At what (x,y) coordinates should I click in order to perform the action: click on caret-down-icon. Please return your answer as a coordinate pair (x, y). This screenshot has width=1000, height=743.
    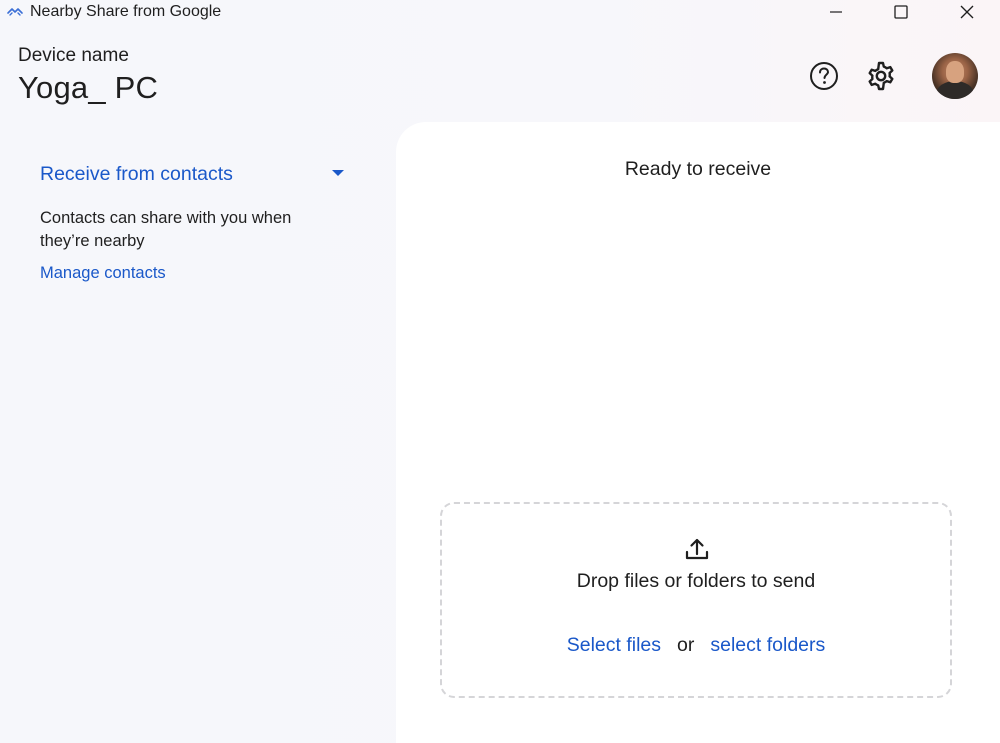
    Looking at the image, I should click on (338, 173).